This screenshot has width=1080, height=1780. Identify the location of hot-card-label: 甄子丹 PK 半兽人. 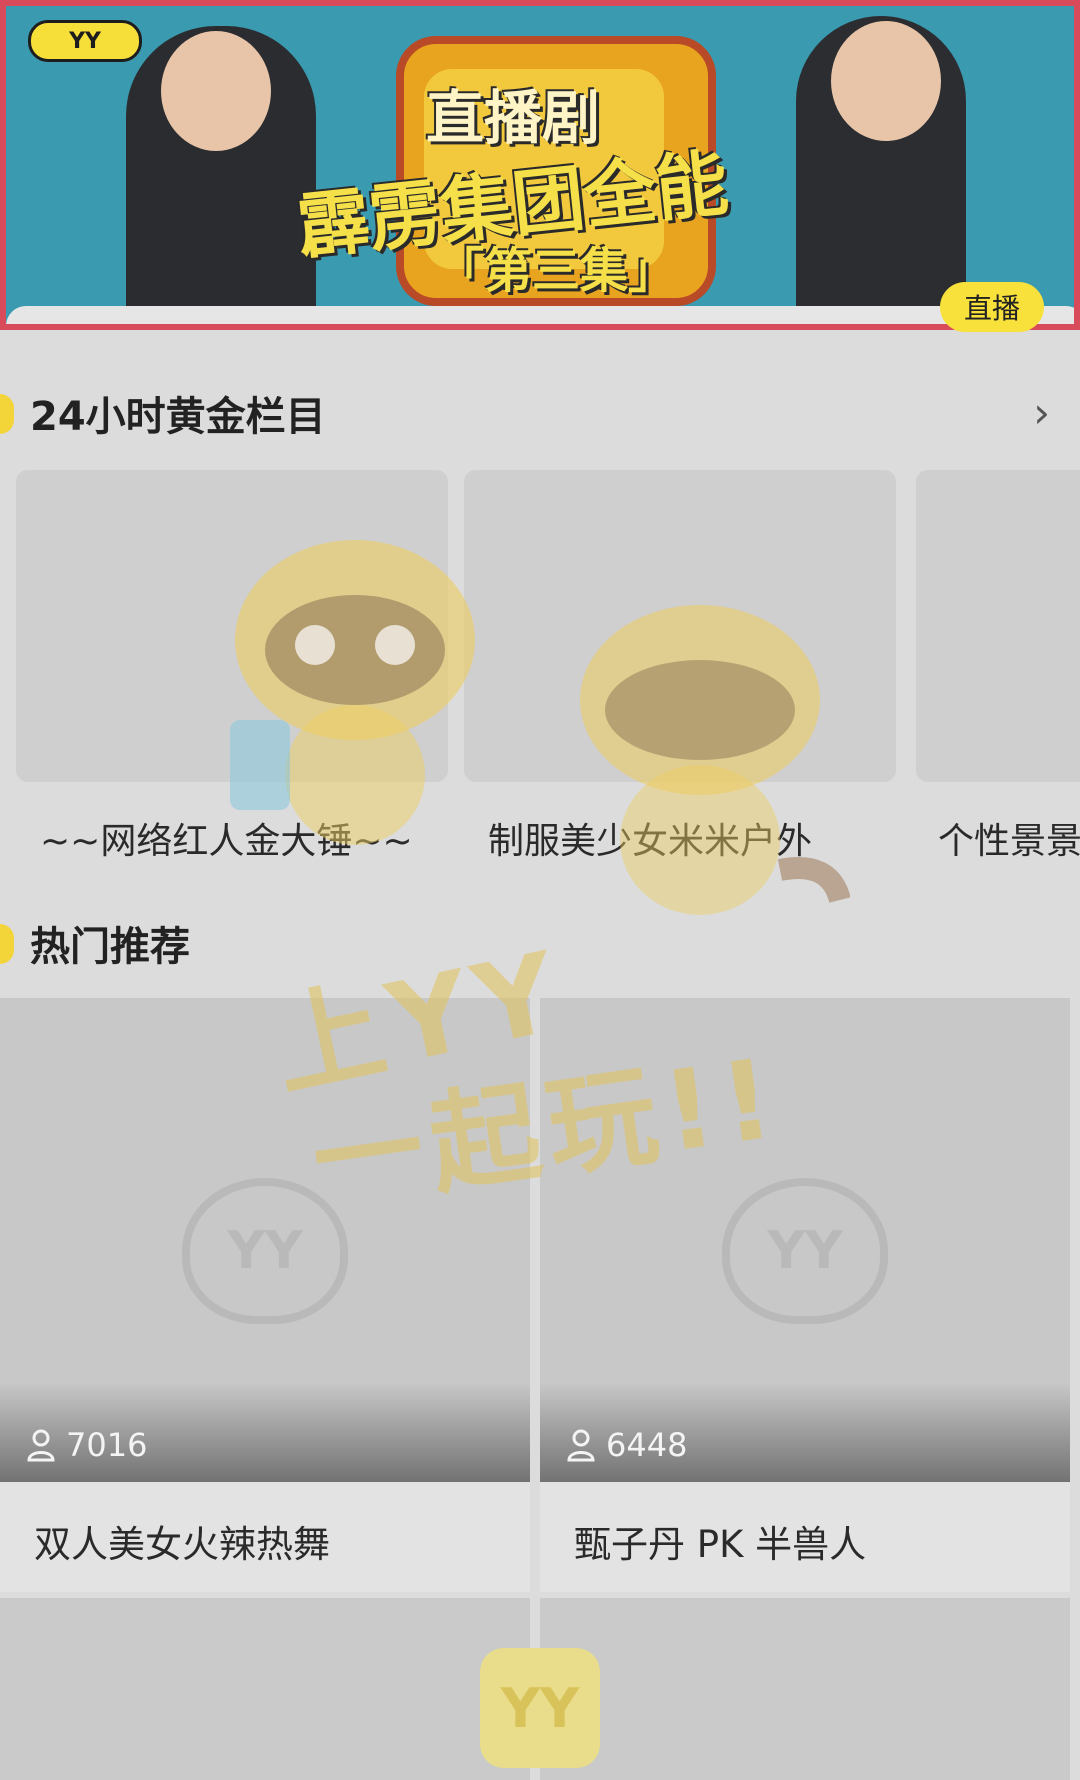
(720, 1544).